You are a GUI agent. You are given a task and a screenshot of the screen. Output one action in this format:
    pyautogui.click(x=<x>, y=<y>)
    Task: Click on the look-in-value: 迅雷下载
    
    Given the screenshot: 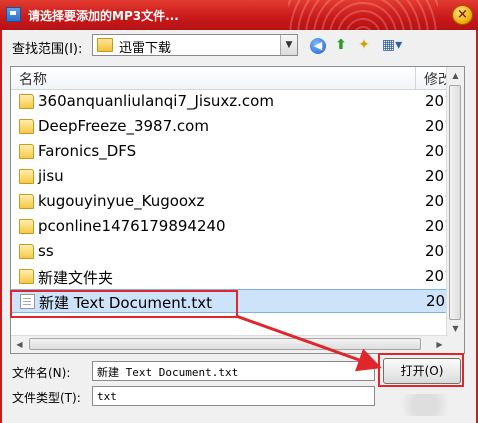 What is the action you would take?
    pyautogui.click(x=145, y=48)
    